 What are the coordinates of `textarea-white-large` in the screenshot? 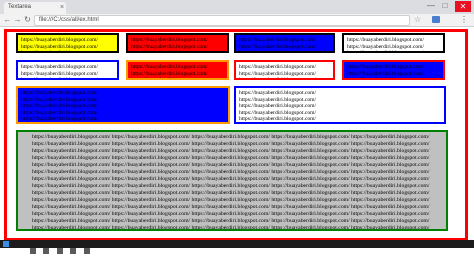 It's located at (340, 105).